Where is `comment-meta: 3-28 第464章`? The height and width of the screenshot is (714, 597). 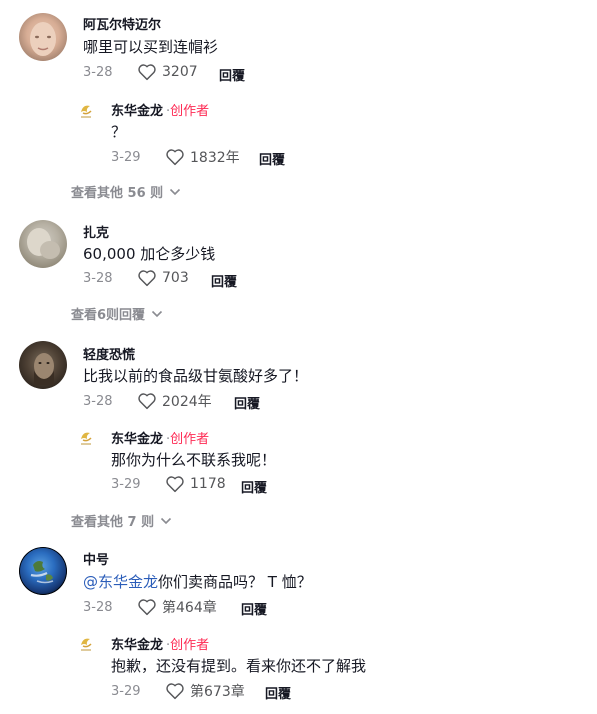 comment-meta: 3-28 第464章 is located at coordinates (150, 607).